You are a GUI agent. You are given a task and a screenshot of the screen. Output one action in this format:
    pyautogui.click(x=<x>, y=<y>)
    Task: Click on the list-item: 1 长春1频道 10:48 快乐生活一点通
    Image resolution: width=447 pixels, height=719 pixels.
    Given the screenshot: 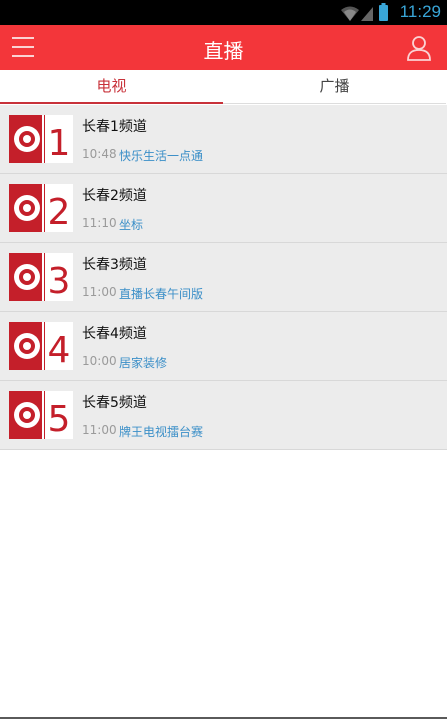 What is the action you would take?
    pyautogui.click(x=223, y=139)
    